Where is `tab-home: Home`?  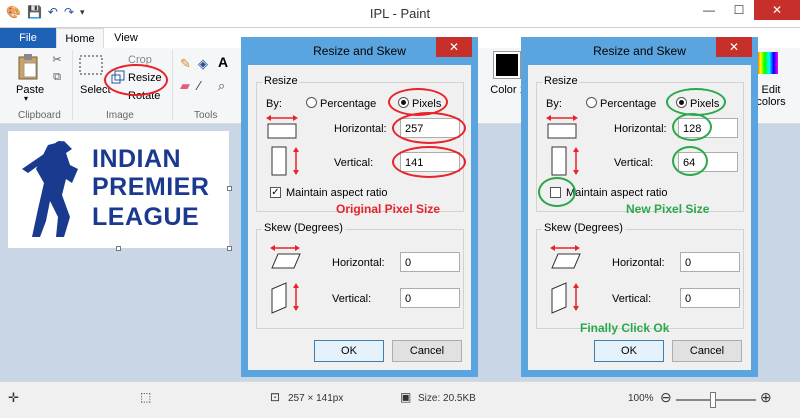
tab-home: Home is located at coordinates (80, 38).